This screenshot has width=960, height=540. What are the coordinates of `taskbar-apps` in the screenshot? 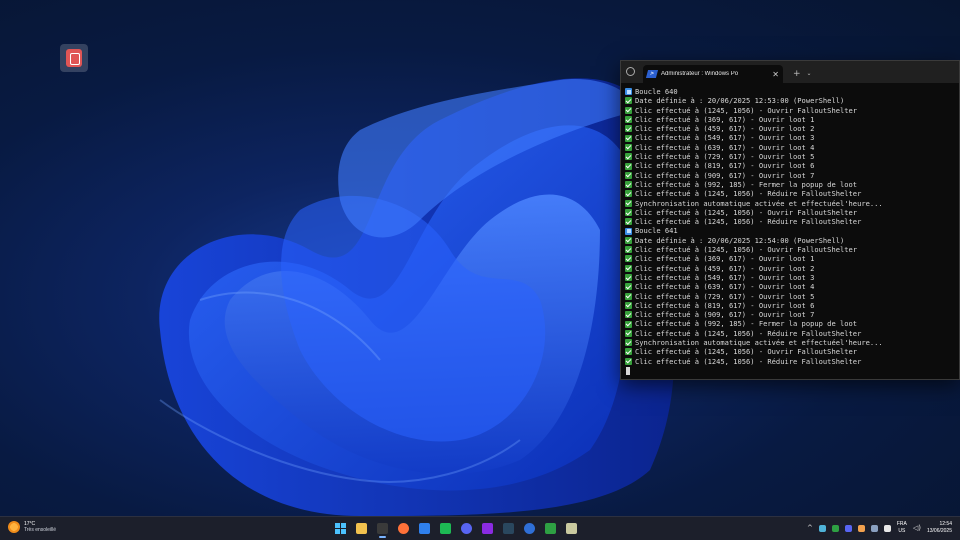 It's located at (456, 529).